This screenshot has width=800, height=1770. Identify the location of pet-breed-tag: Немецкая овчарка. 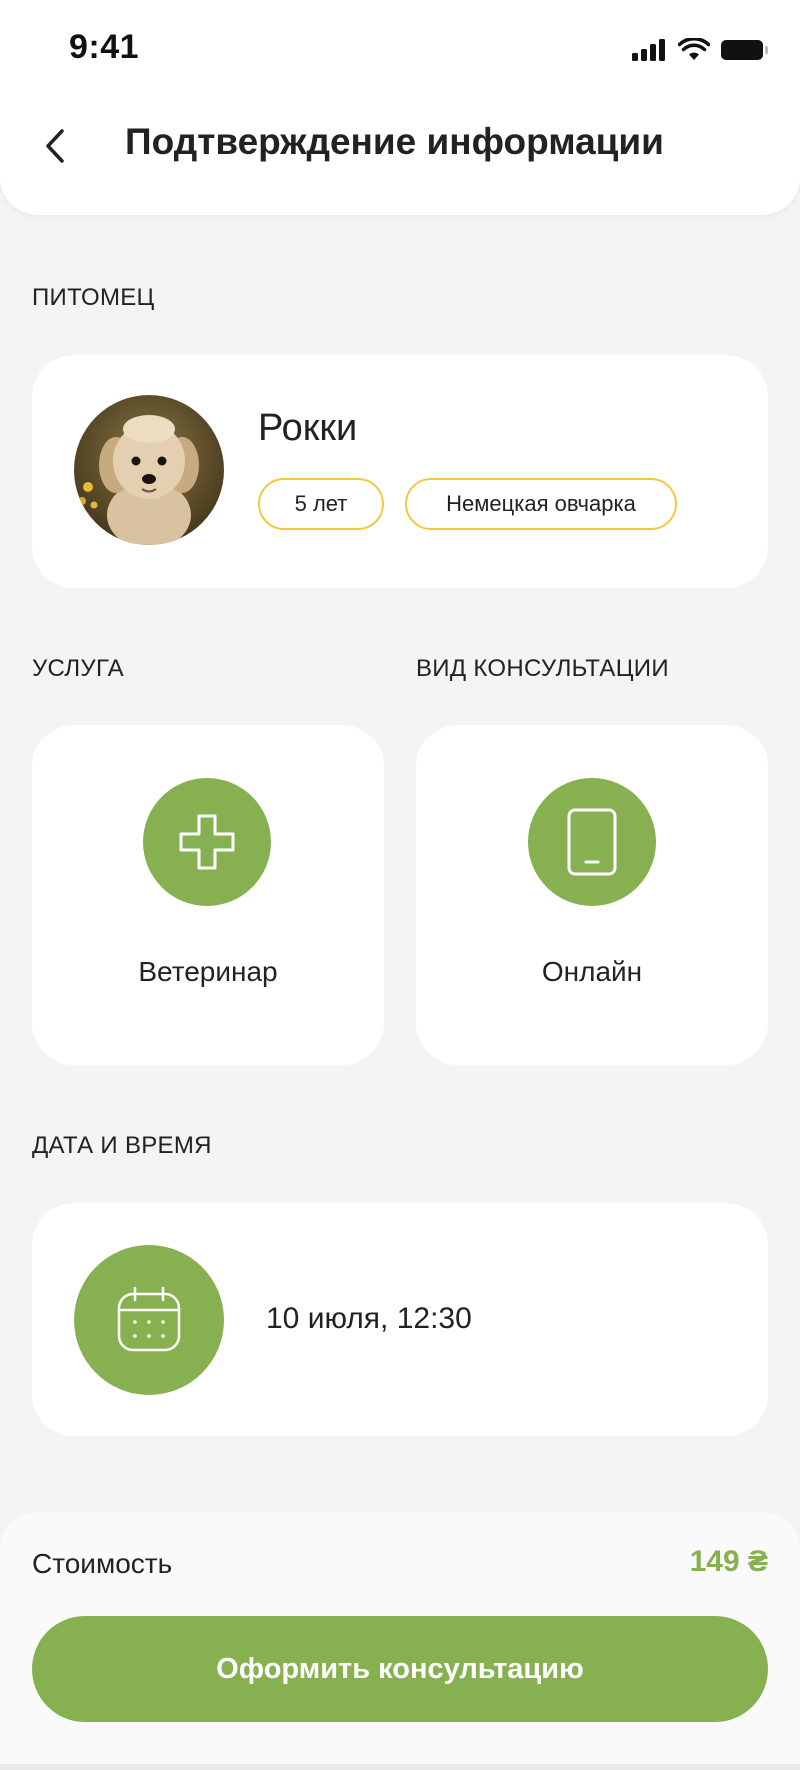
(541, 504).